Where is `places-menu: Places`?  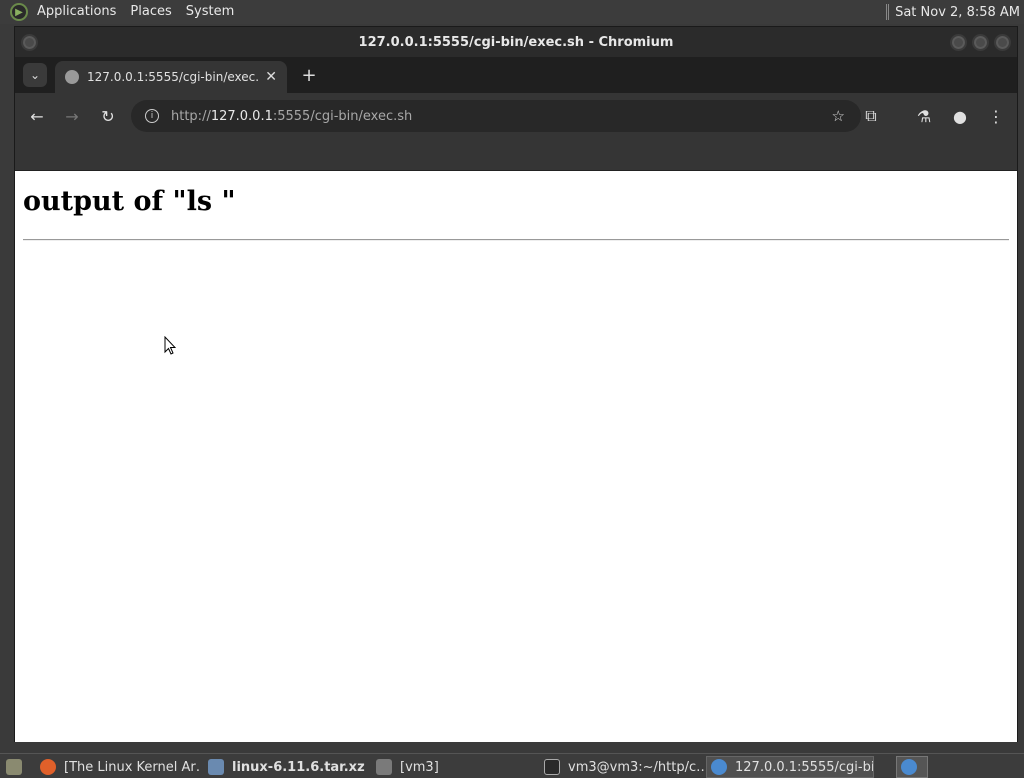 places-menu: Places is located at coordinates (150, 12).